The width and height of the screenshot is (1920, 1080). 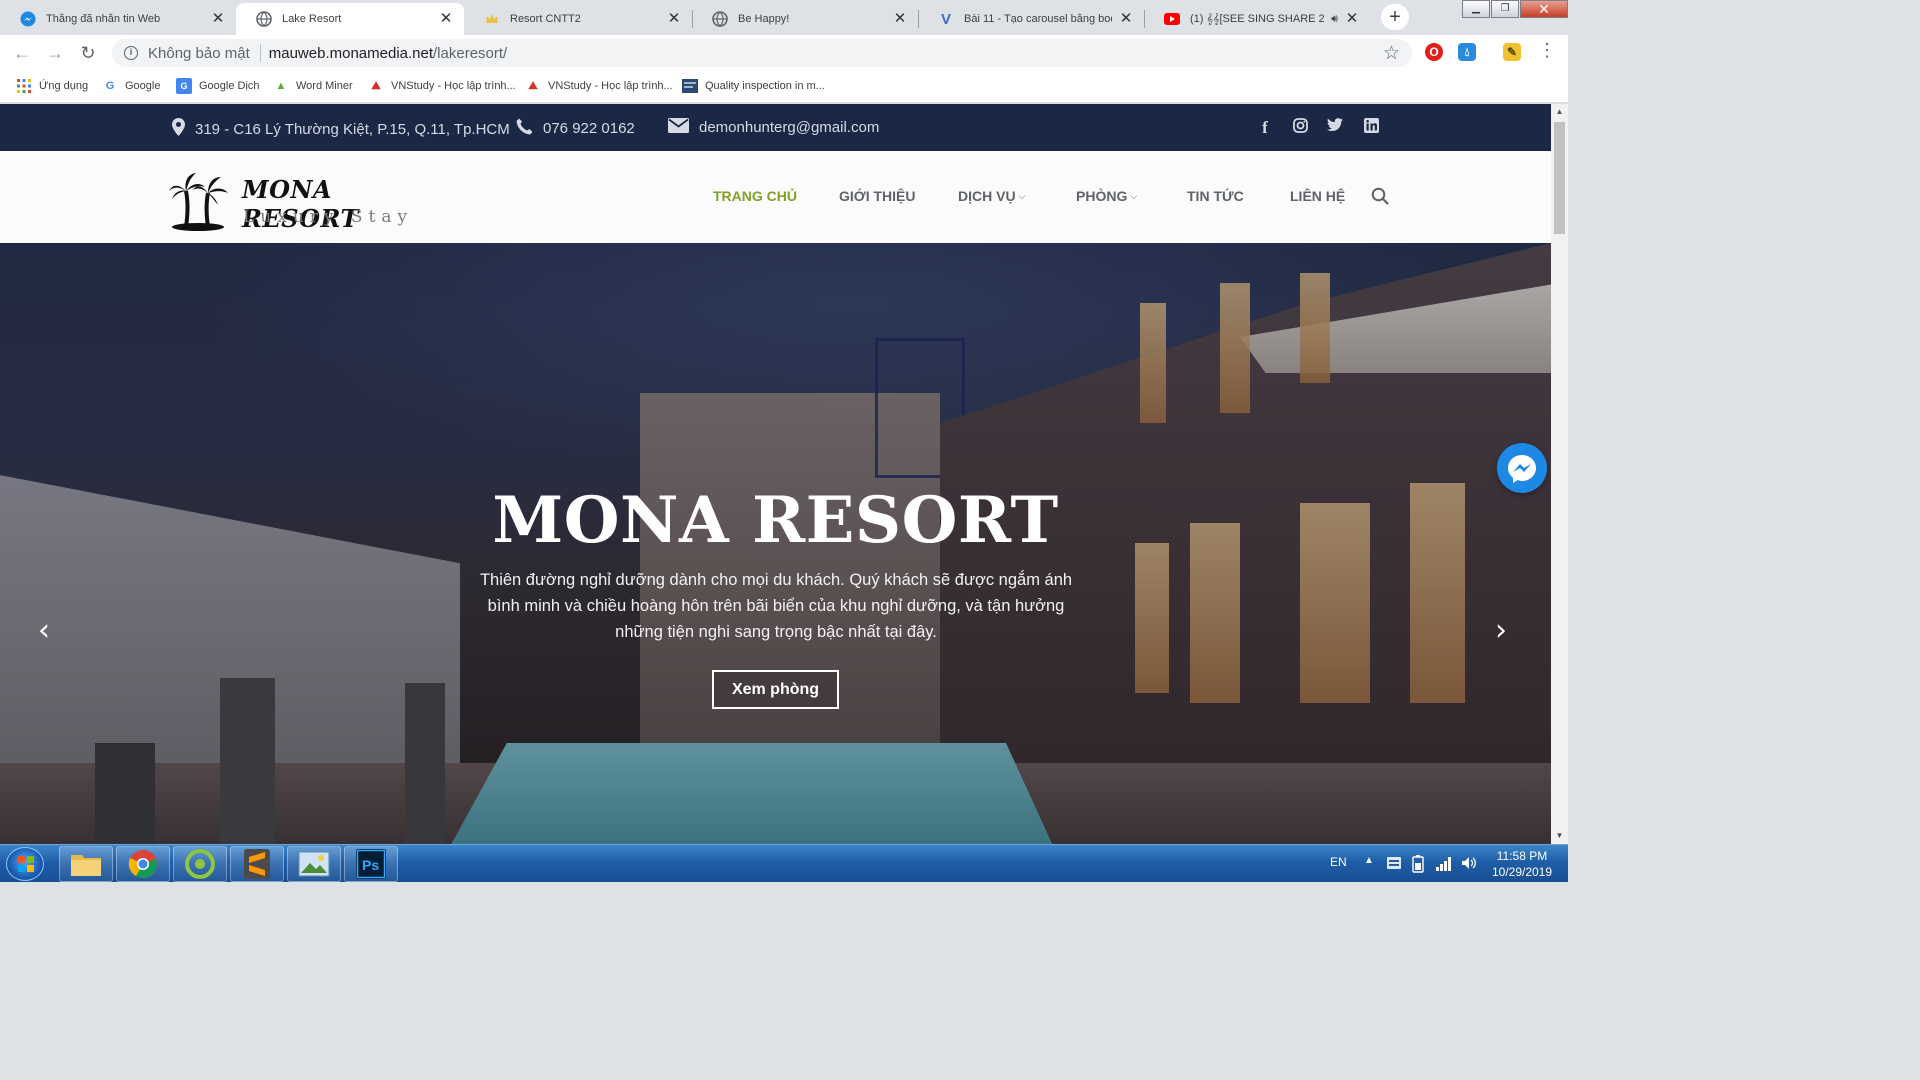 What do you see at coordinates (44, 630) in the screenshot?
I see `carousel-prev-icon: ‹` at bounding box center [44, 630].